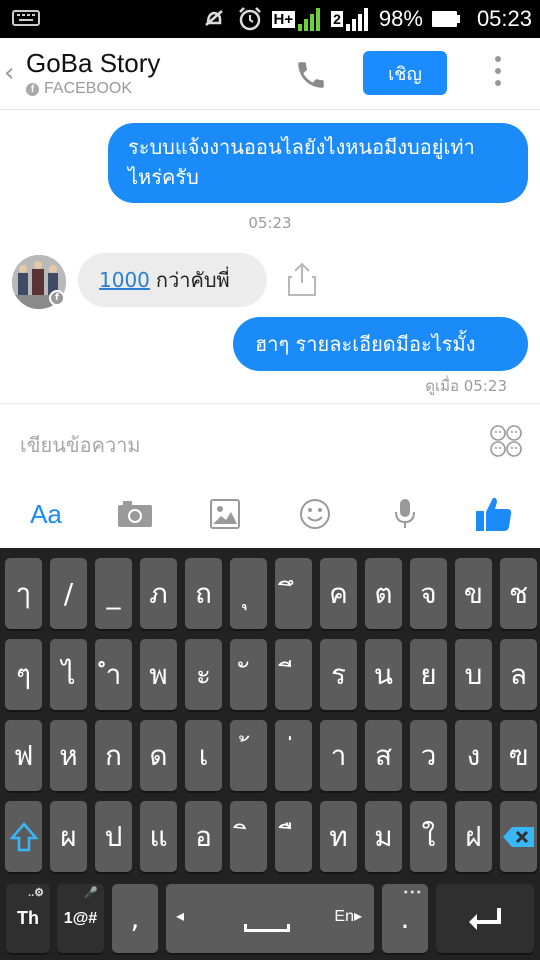  What do you see at coordinates (311, 75) in the screenshot?
I see `phone-call-icon` at bounding box center [311, 75].